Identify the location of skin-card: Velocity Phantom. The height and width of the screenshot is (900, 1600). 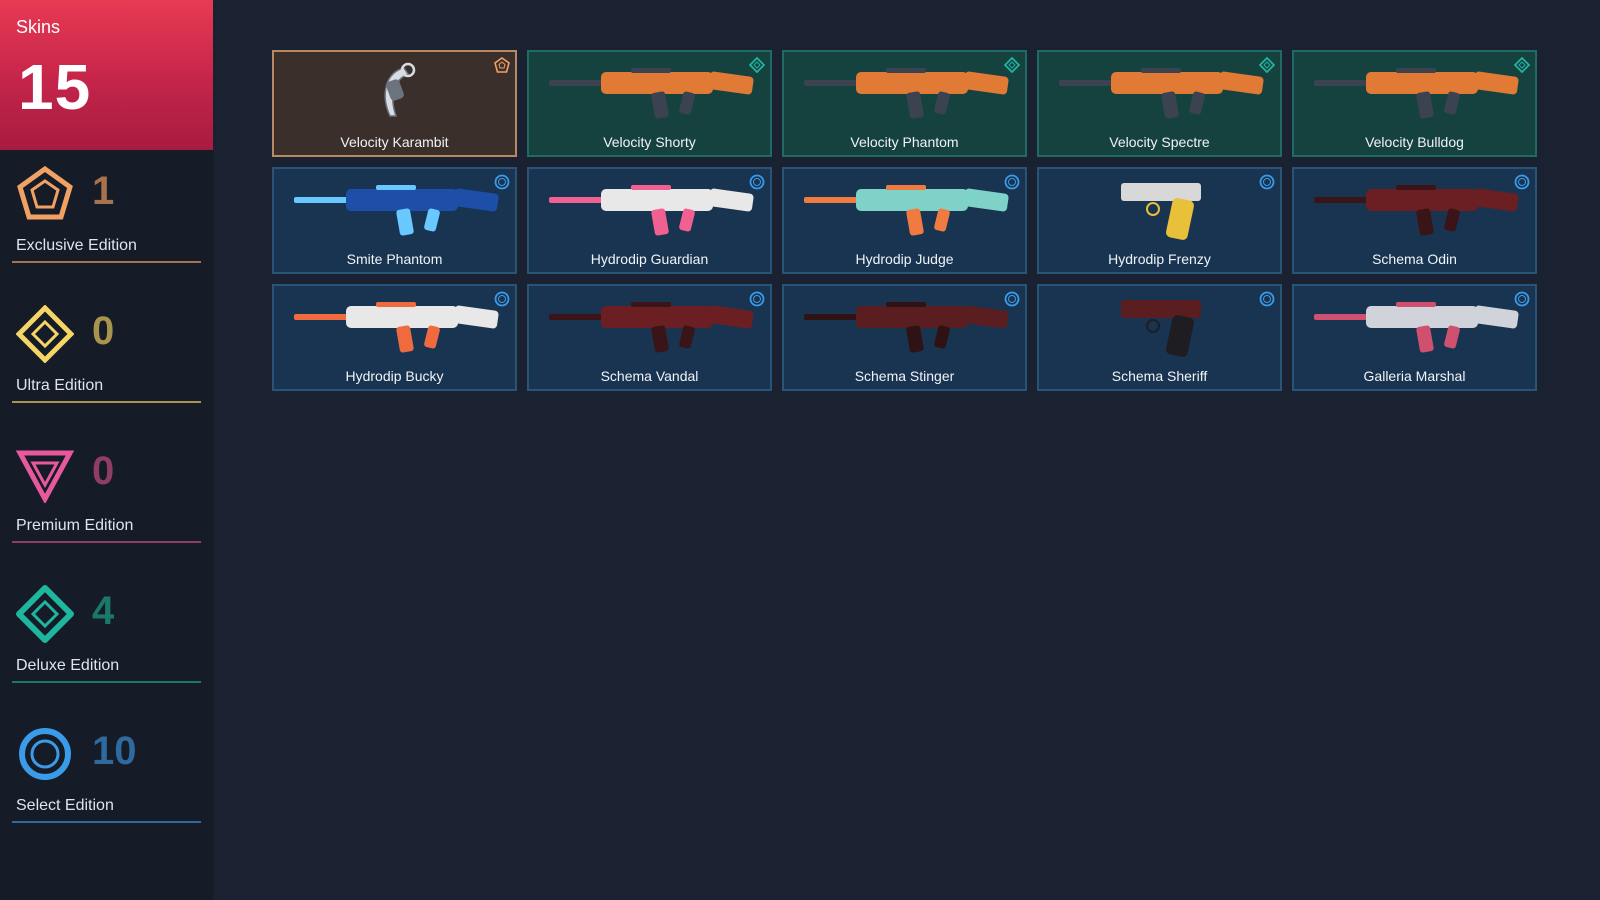
(904, 103).